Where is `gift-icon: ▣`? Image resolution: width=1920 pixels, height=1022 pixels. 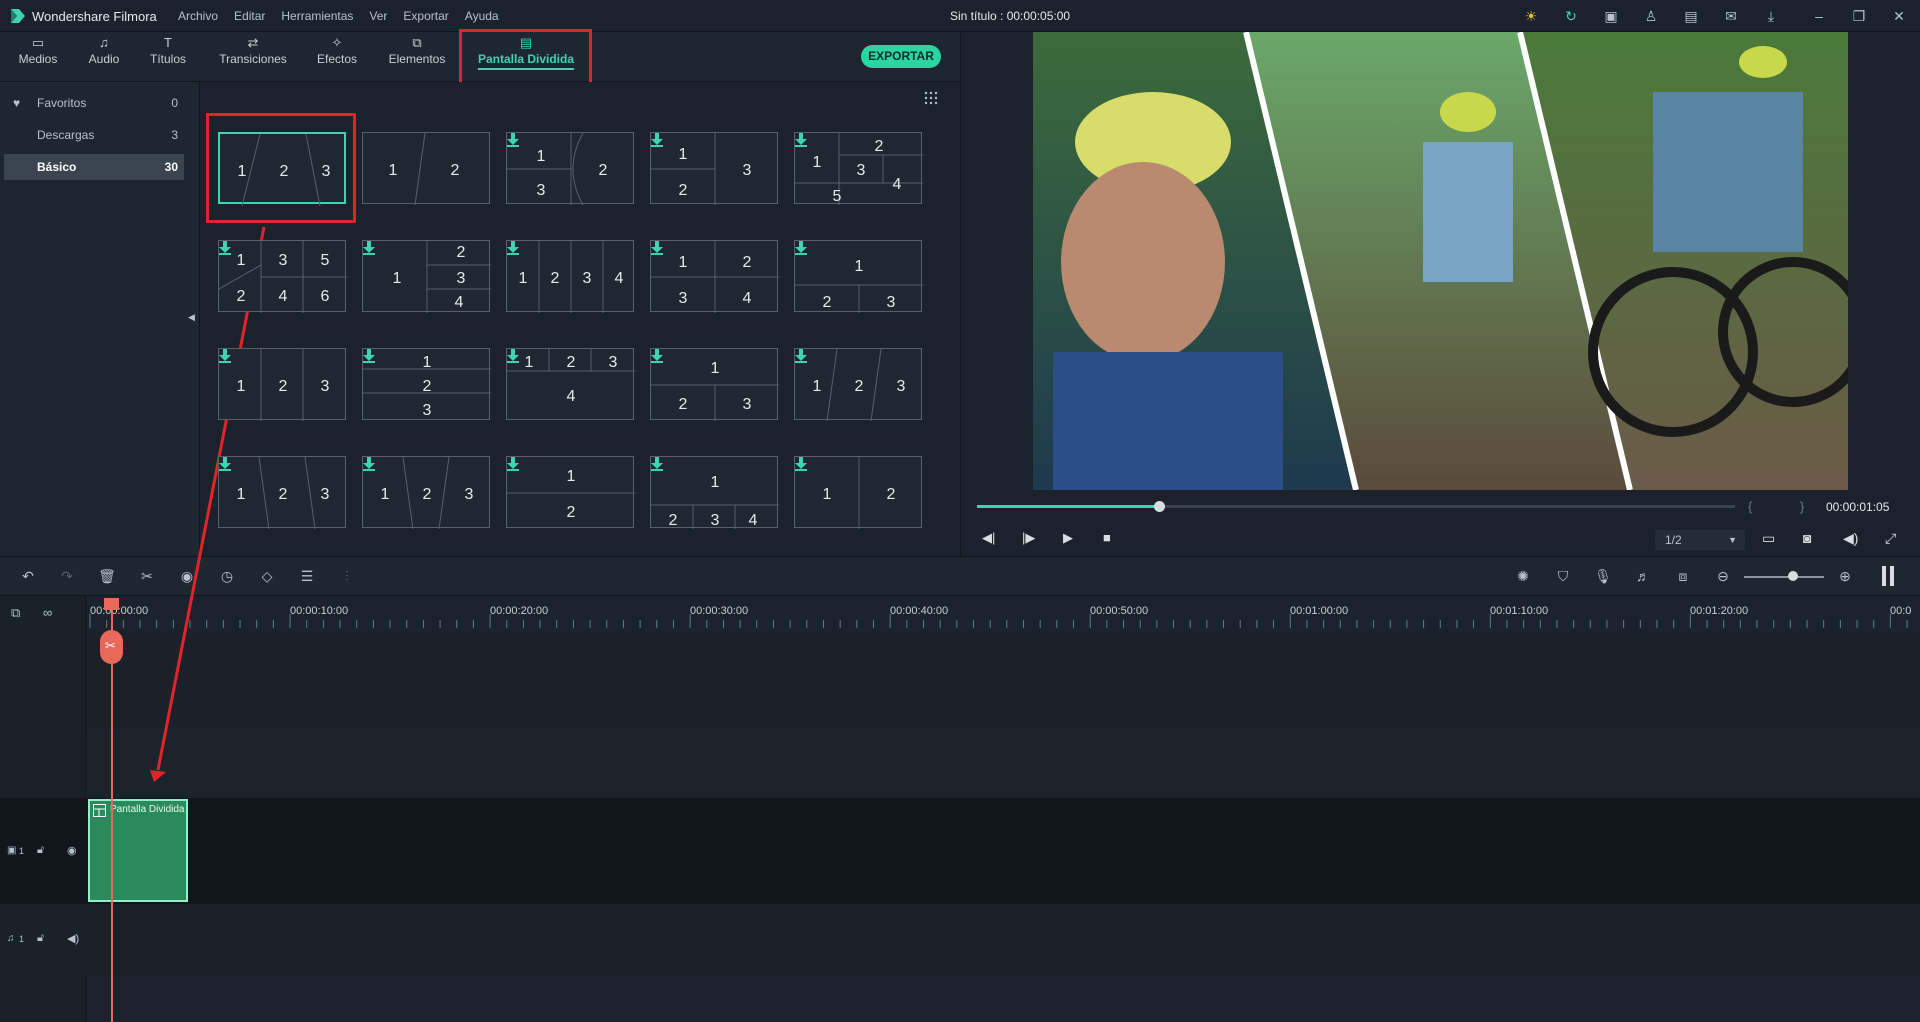 gift-icon: ▣ is located at coordinates (1611, 16).